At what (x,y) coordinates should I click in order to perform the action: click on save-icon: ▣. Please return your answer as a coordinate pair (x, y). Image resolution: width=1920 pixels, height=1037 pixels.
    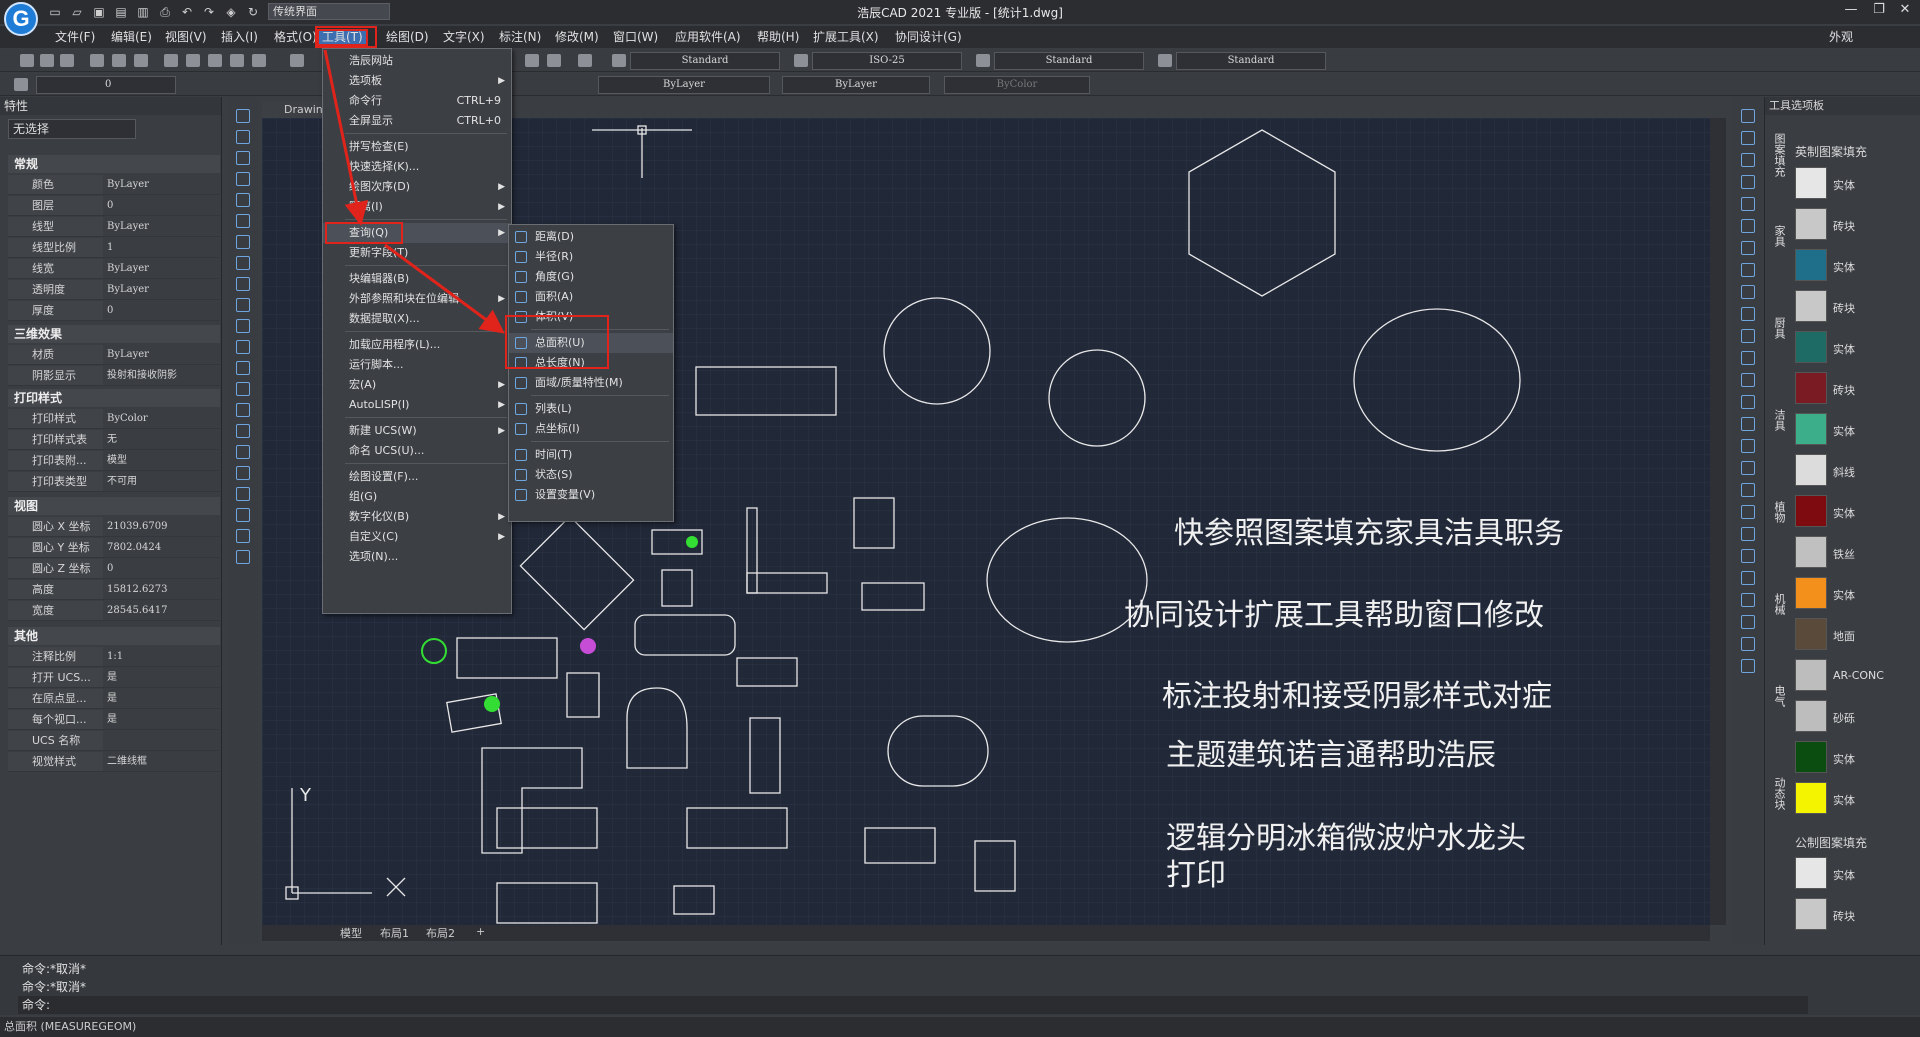
    Looking at the image, I should click on (99, 12).